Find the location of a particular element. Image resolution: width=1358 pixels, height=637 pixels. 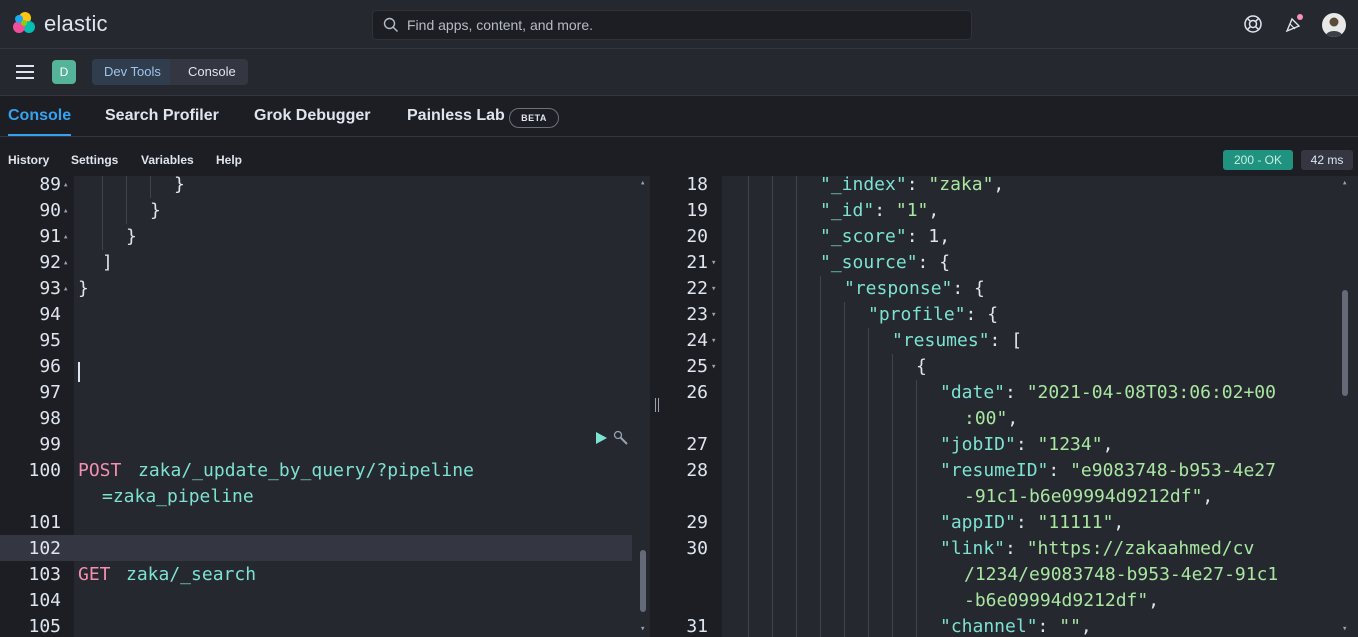

tab-painless-lab: Painless Lab is located at coordinates (456, 116).